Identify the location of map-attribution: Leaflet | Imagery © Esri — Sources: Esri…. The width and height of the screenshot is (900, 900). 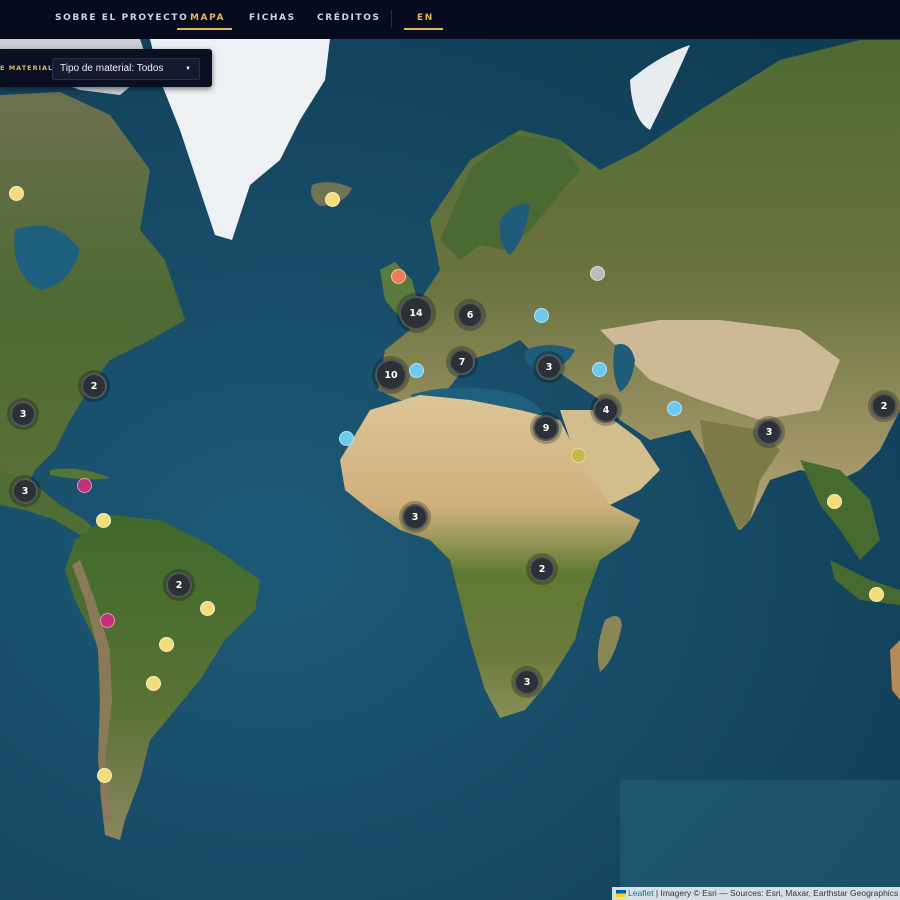
(756, 893).